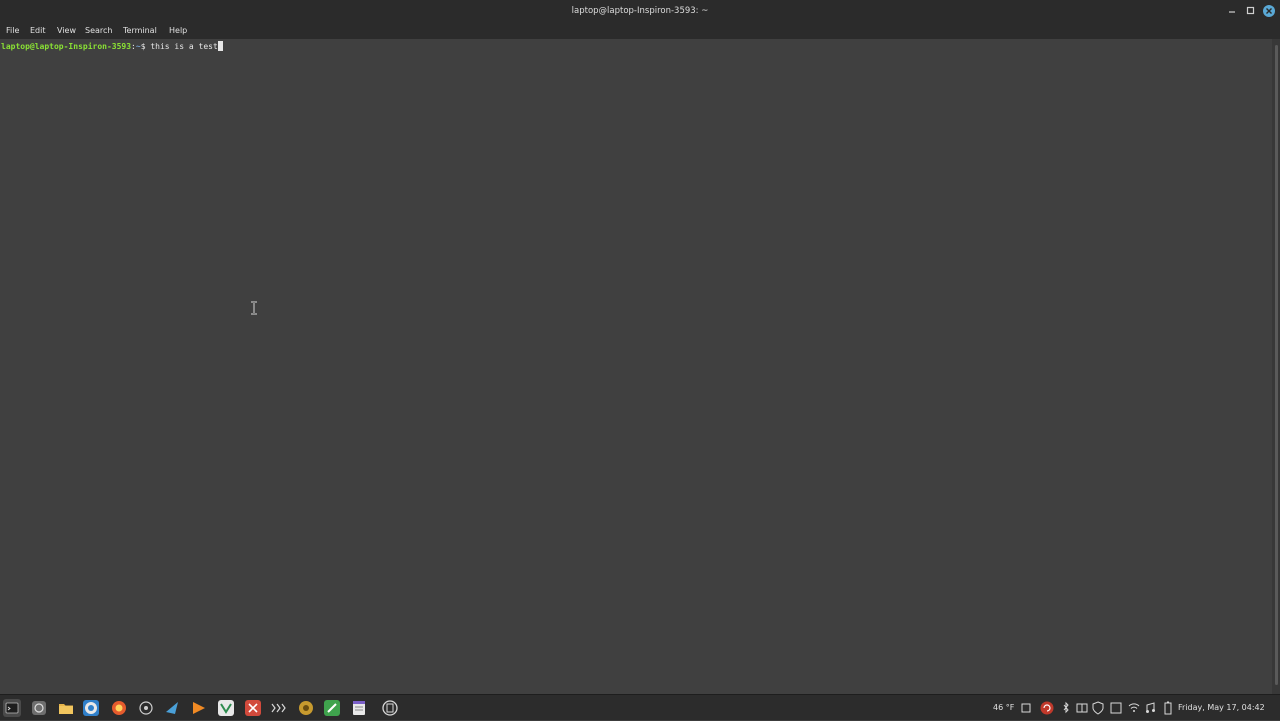 This screenshot has width=1280, height=721. Describe the element at coordinates (279, 708) in the screenshot. I see `terminal-icon` at that location.